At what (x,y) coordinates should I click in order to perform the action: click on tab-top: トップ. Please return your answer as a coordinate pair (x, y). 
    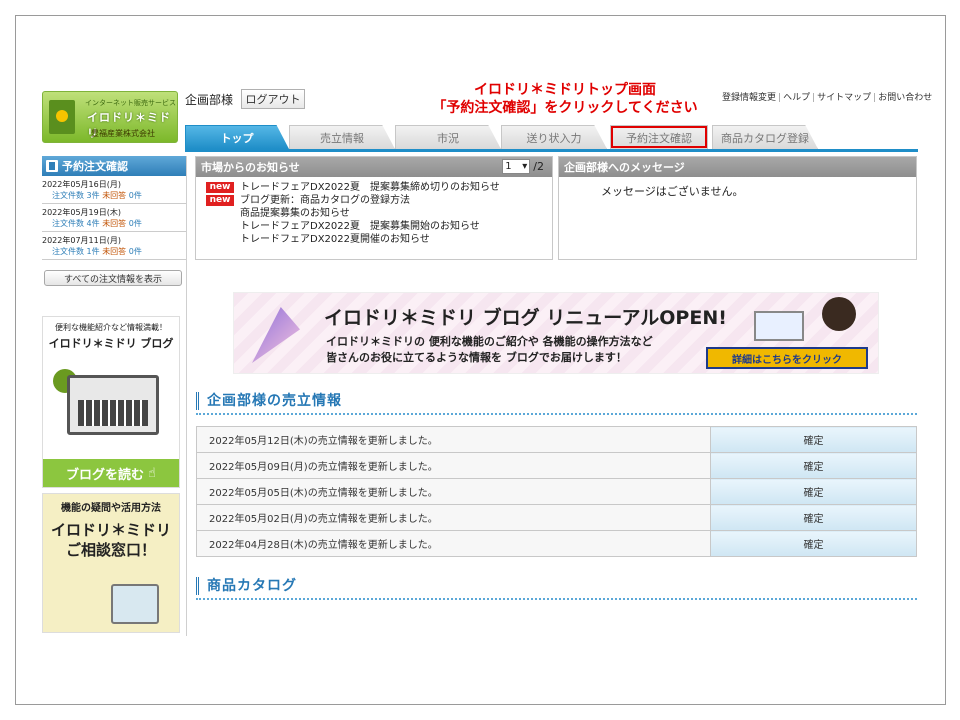
    Looking at the image, I should click on (237, 137).